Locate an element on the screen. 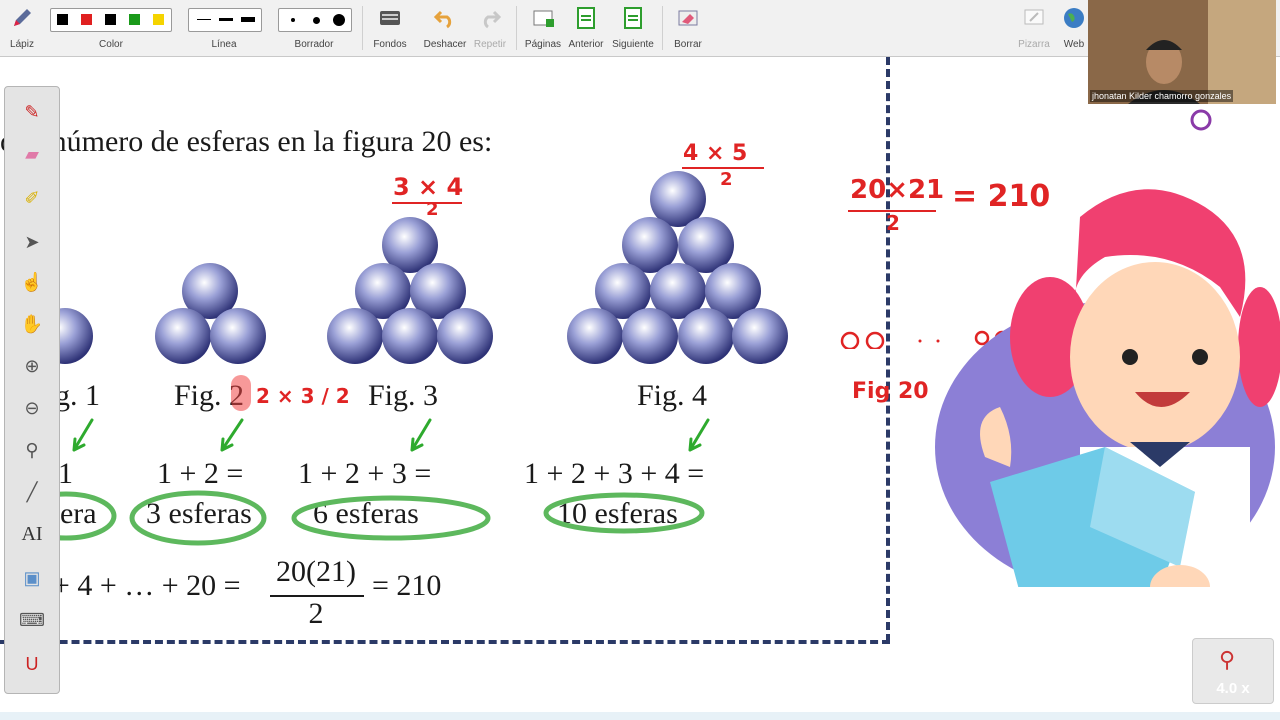 This screenshot has height=720, width=1280. color-picker: Color is located at coordinates (111, 28).